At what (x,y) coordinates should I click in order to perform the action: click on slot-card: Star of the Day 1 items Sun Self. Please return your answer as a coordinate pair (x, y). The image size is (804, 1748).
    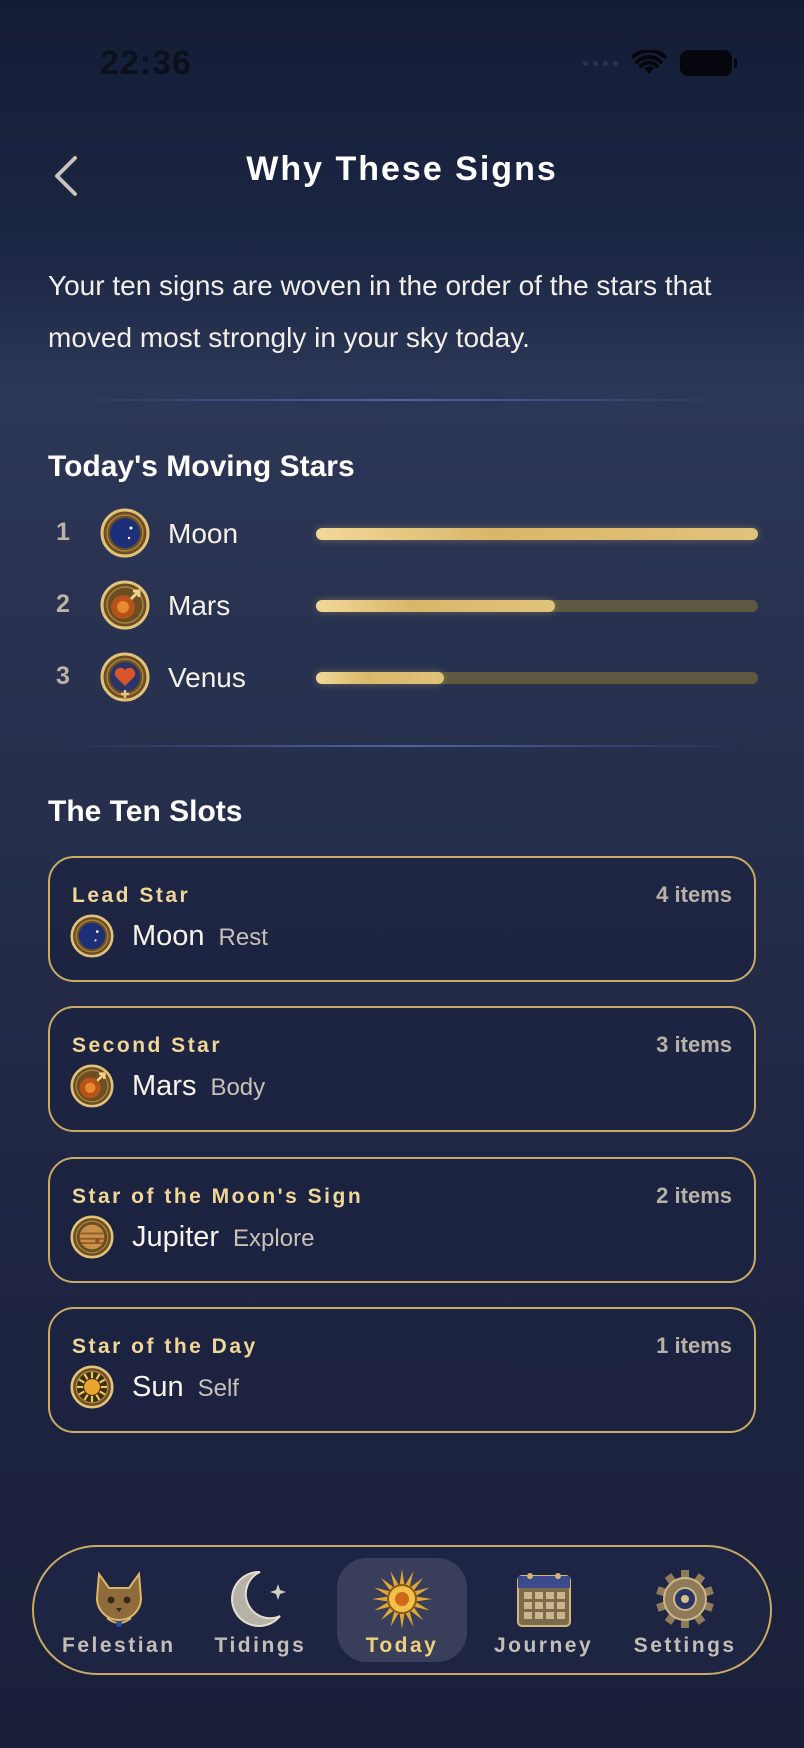
    Looking at the image, I should click on (402, 1370).